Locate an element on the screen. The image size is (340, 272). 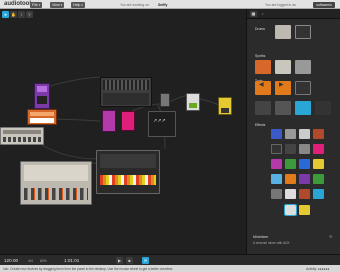
transport-bar: 120.00 4/4 60% 1:01:01 ▶ ■ ⟳ is located at coordinates (123, 259).